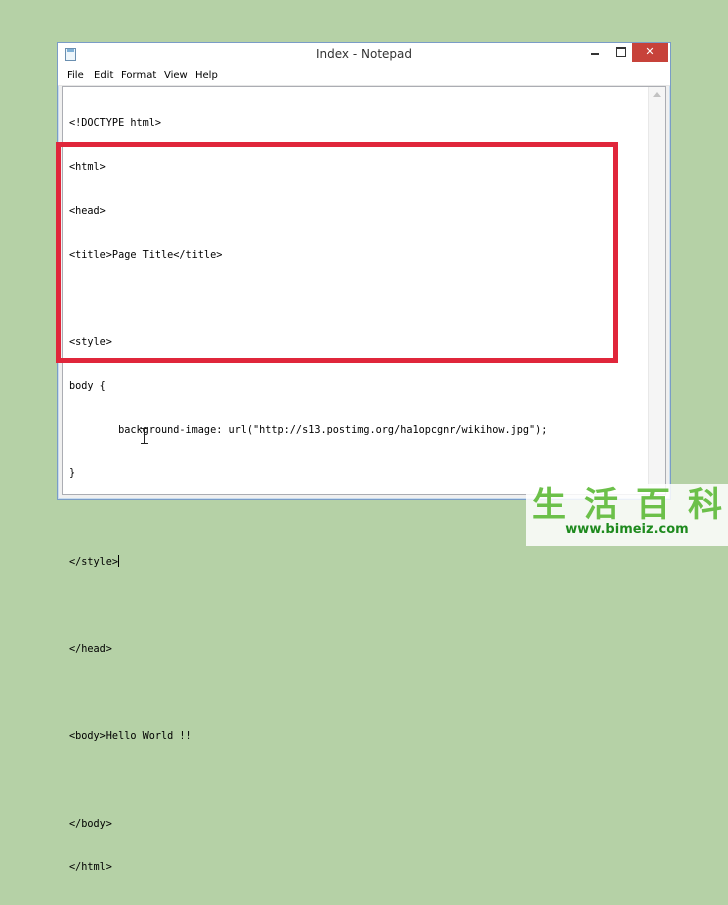  What do you see at coordinates (601, 505) in the screenshot?
I see `watermark-char: 活` at bounding box center [601, 505].